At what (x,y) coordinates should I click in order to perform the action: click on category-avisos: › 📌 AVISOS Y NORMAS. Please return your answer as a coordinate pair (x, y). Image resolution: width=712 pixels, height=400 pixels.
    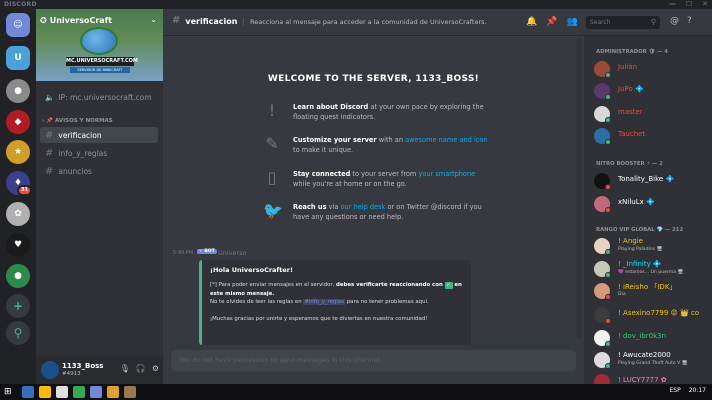
    Looking at the image, I should click on (77, 121).